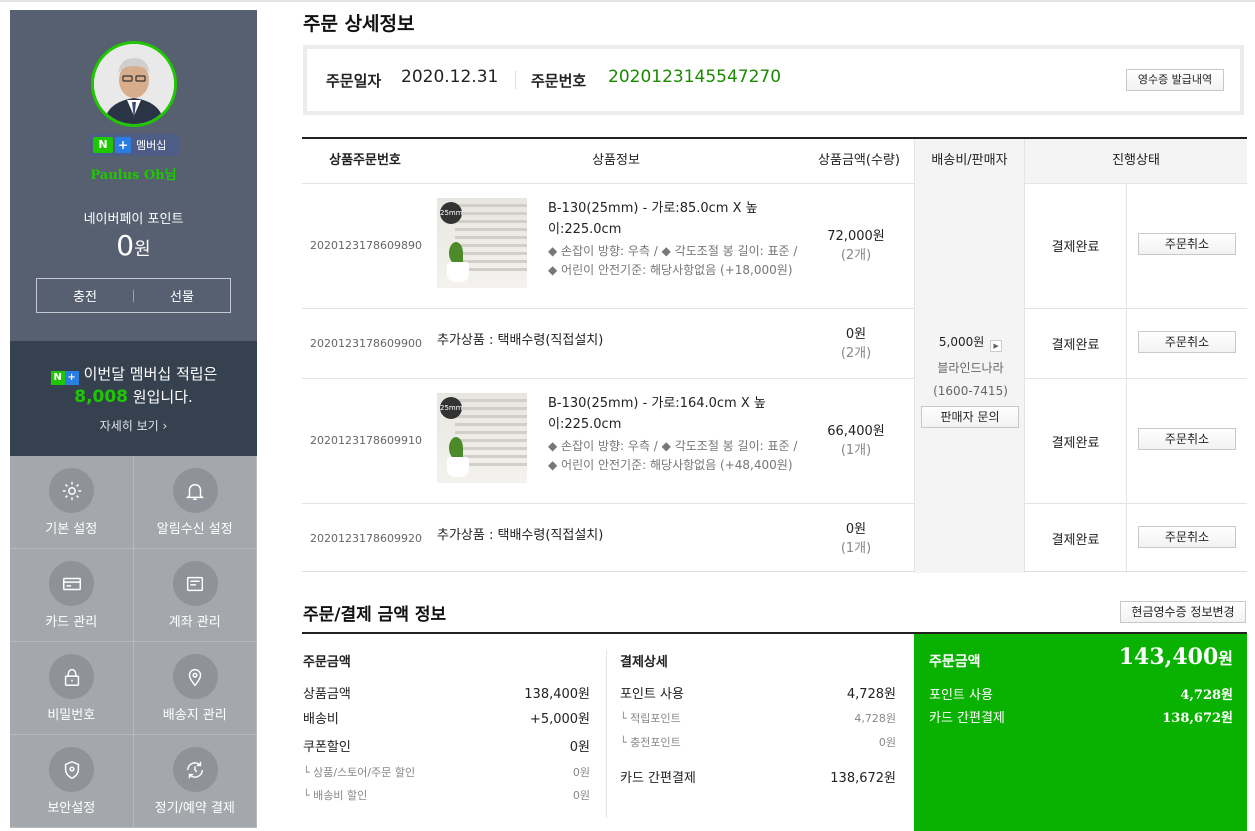 Image resolution: width=1255 pixels, height=831 pixels. Describe the element at coordinates (863, 778) in the screenshot. I see `card-payment-value: 138,672원` at that location.